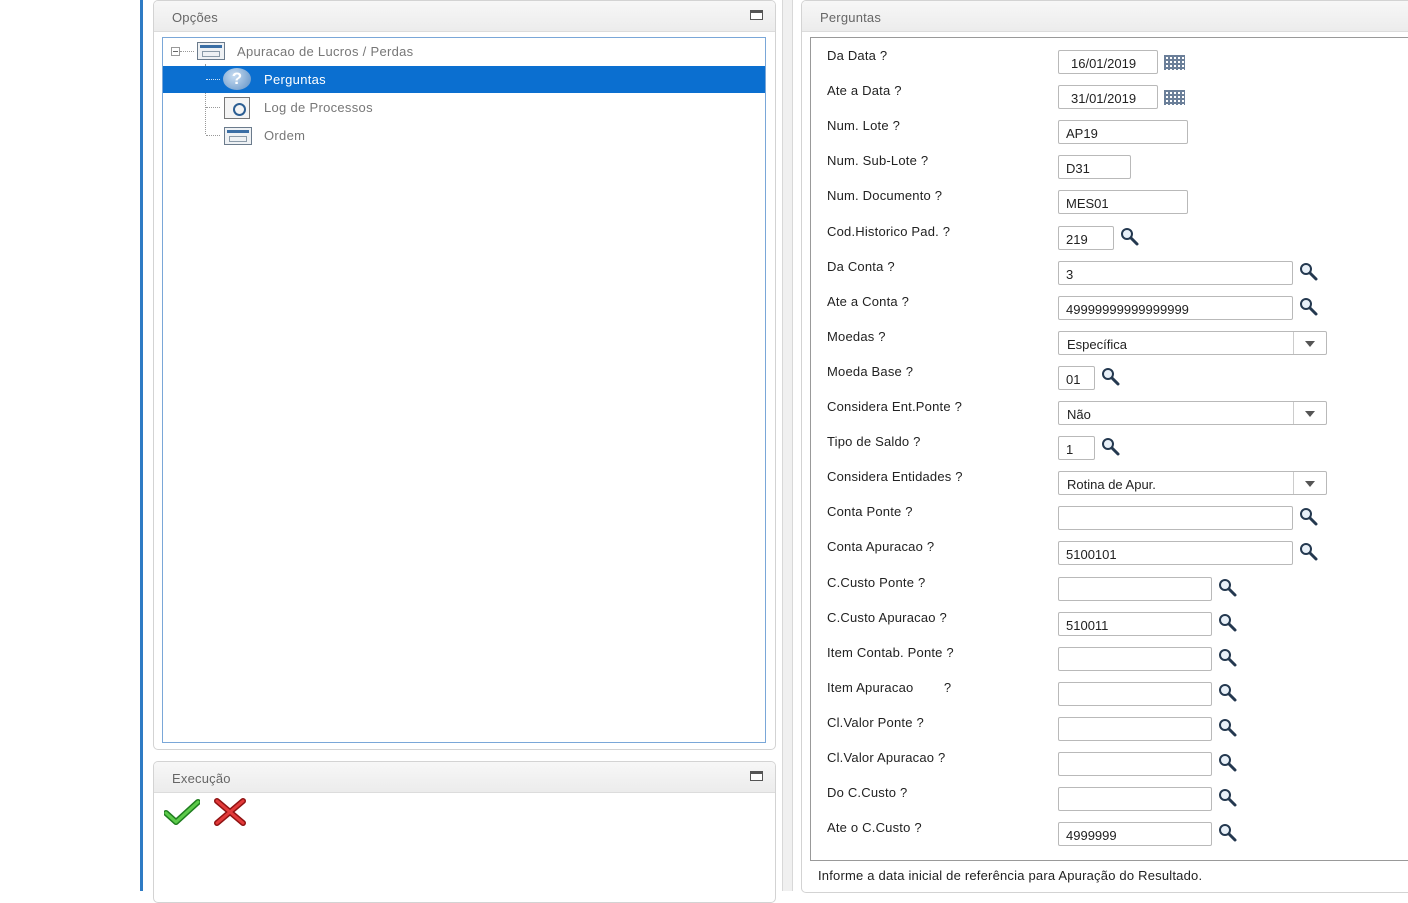 This screenshot has width=1408, height=903. Describe the element at coordinates (1135, 834) in the screenshot. I see `field-input: 4999999` at that location.